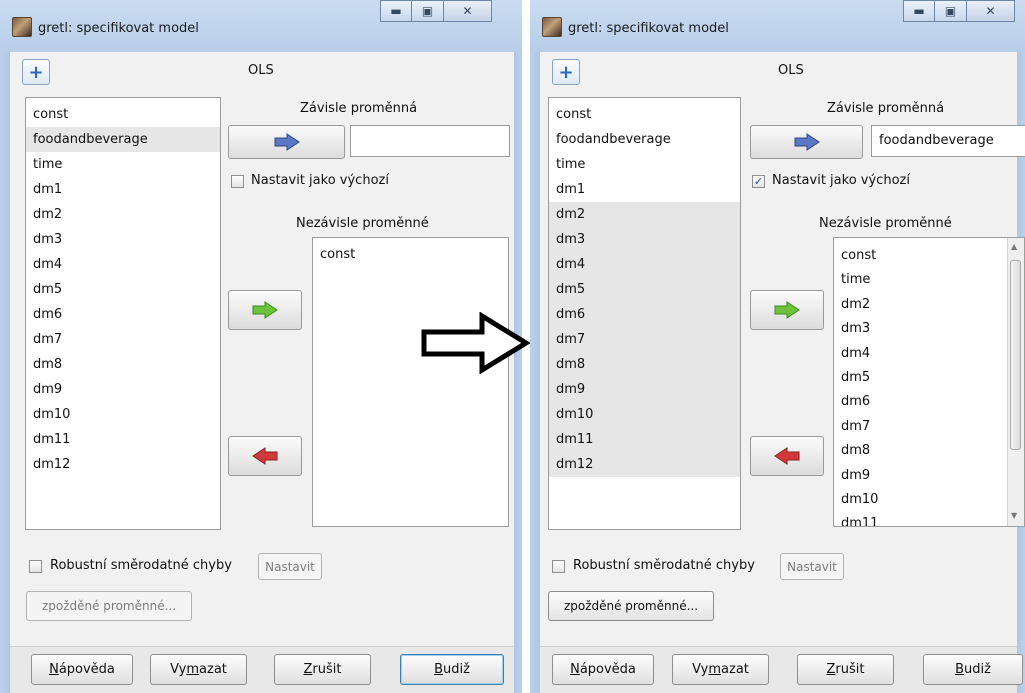  Describe the element at coordinates (758, 181) in the screenshot. I see `set-default-checkbox: ✓` at that location.